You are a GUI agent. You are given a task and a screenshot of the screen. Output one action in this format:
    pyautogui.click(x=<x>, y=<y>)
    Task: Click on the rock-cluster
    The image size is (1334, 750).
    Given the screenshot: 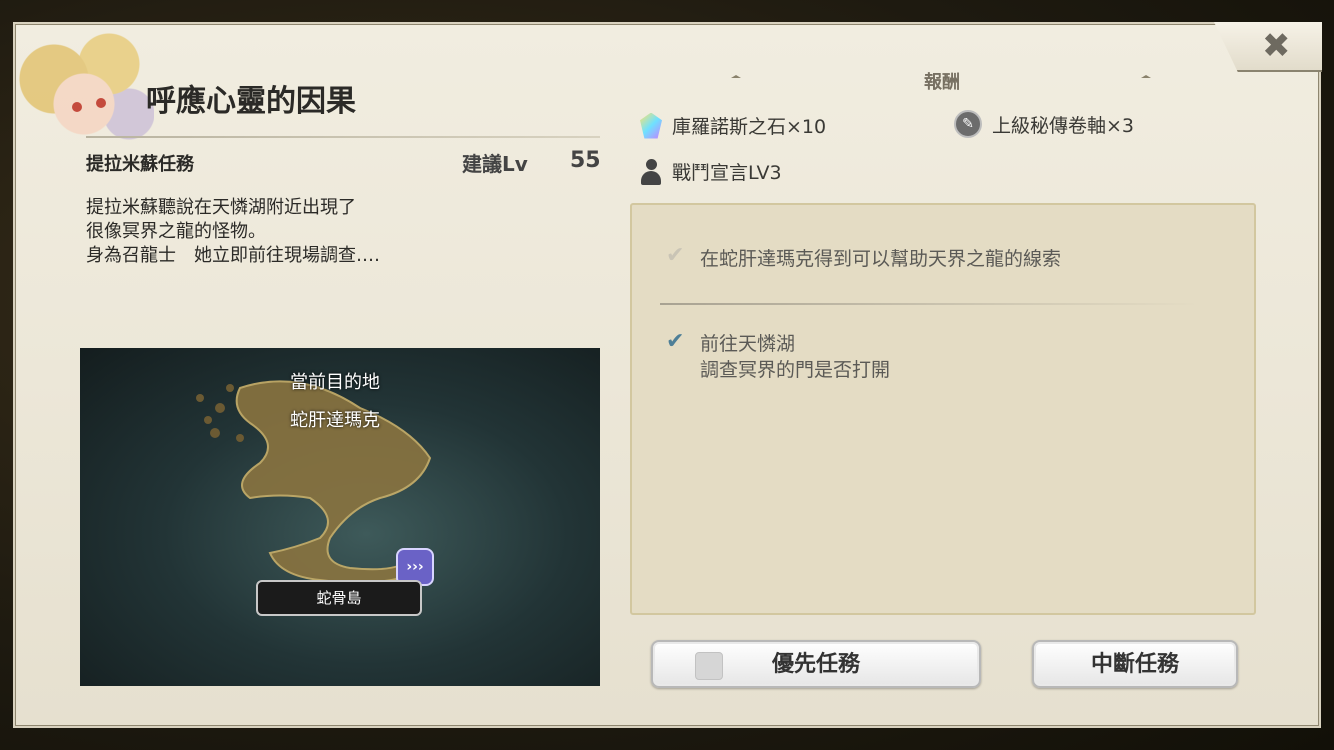 What is the action you would take?
    pyautogui.click(x=220, y=413)
    